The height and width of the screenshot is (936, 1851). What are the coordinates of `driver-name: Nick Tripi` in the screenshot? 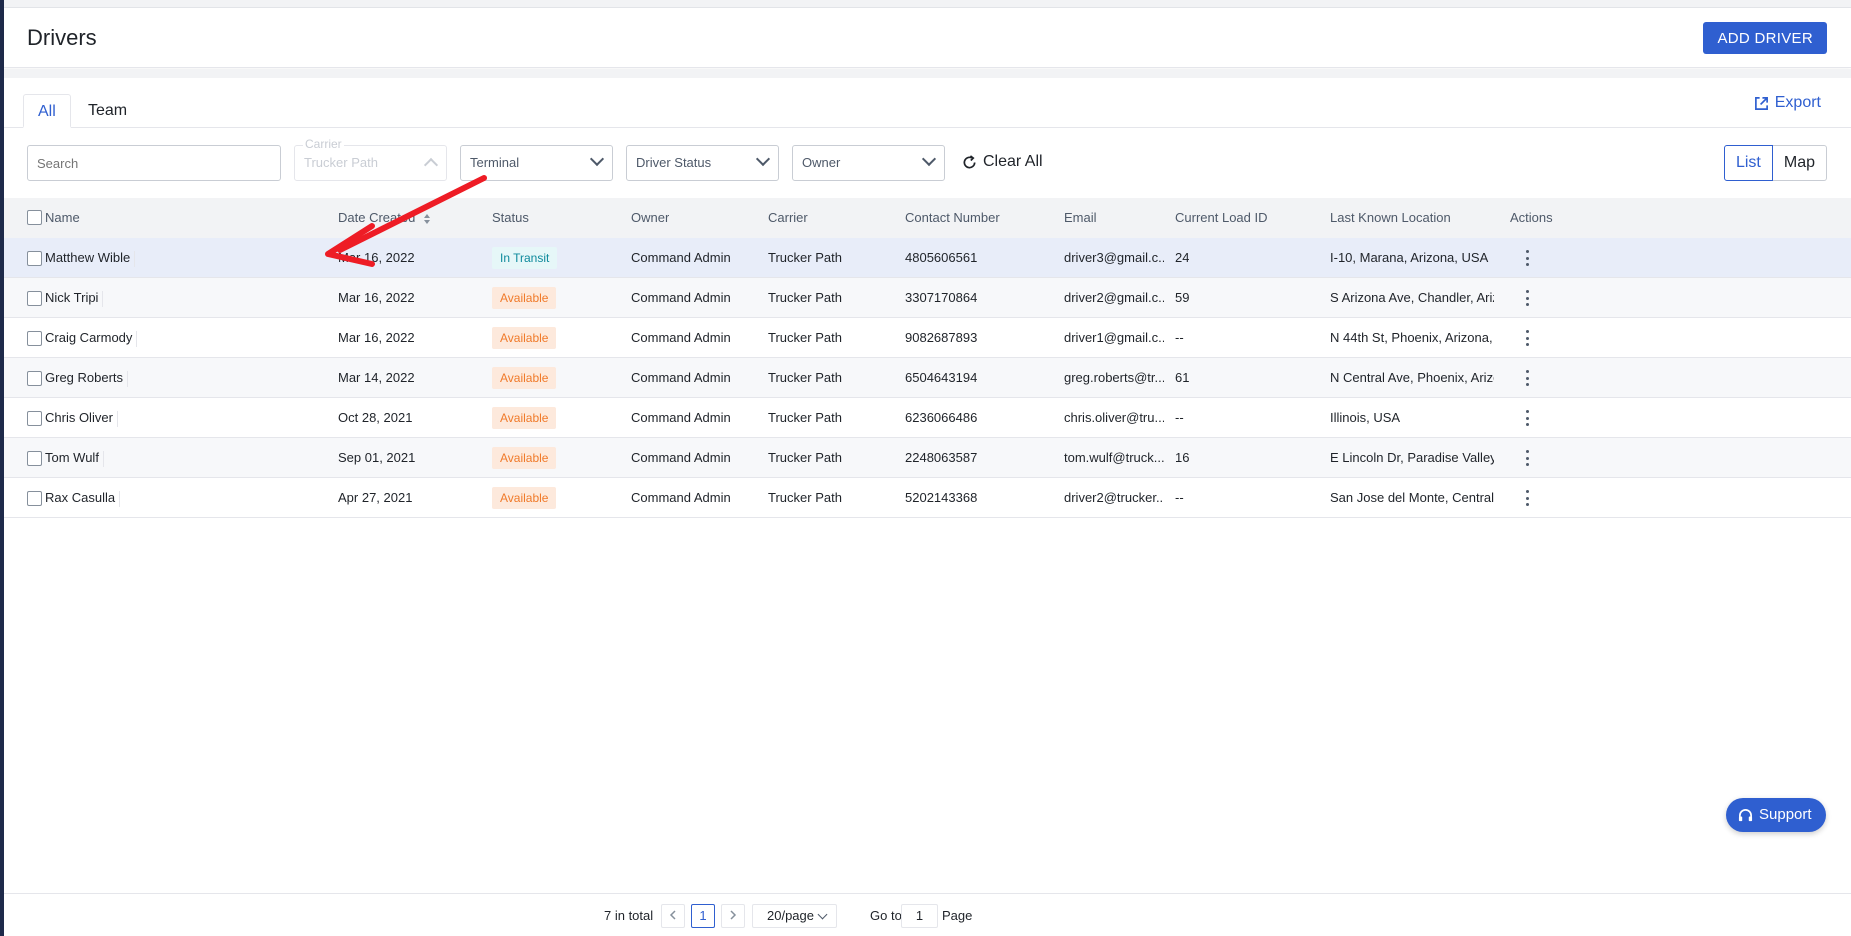 It's located at (74, 298).